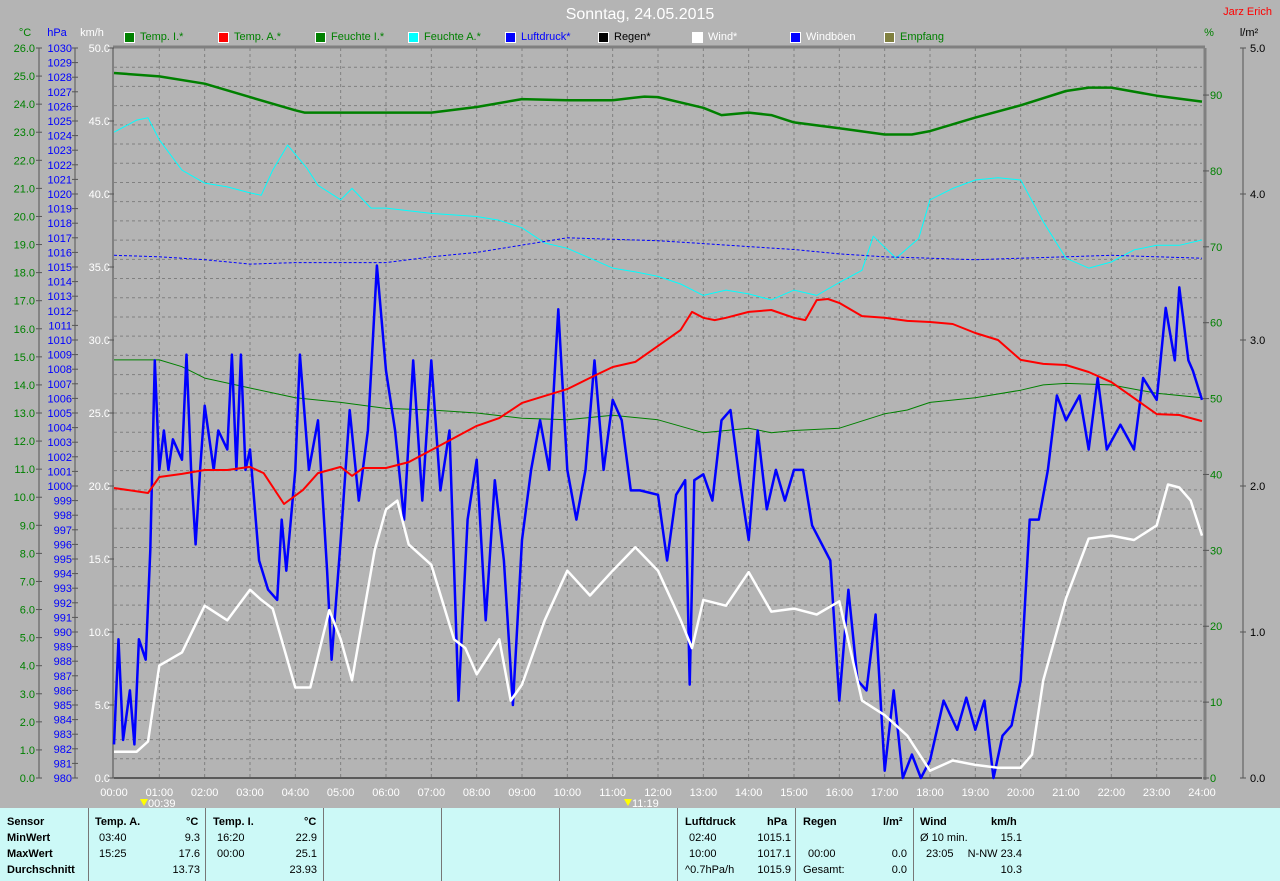 This screenshot has width=1280, height=881. I want to click on x-tick-label: 21:00, so click(1066, 793).